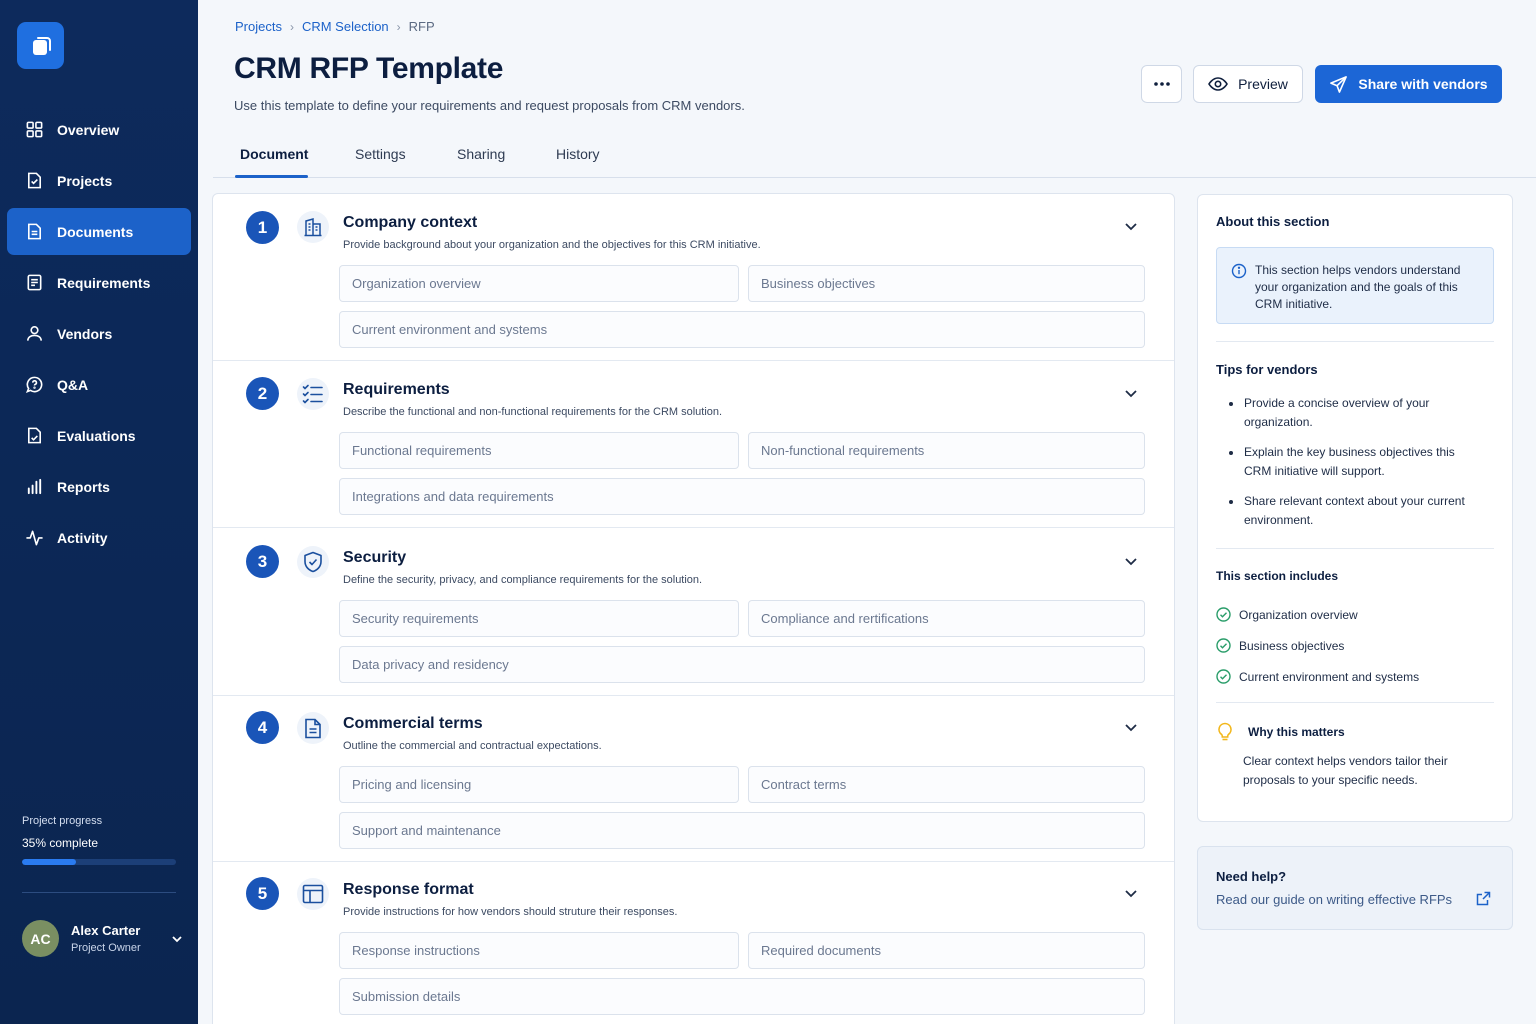 This screenshot has height=1024, width=1536. Describe the element at coordinates (99, 892) in the screenshot. I see `sidebar-divider` at that location.